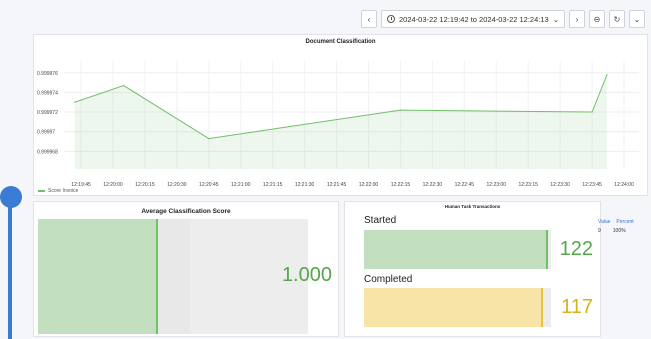 This screenshot has height=339, width=651. What do you see at coordinates (456, 249) in the screenshot?
I see `started-bar-fill` at bounding box center [456, 249].